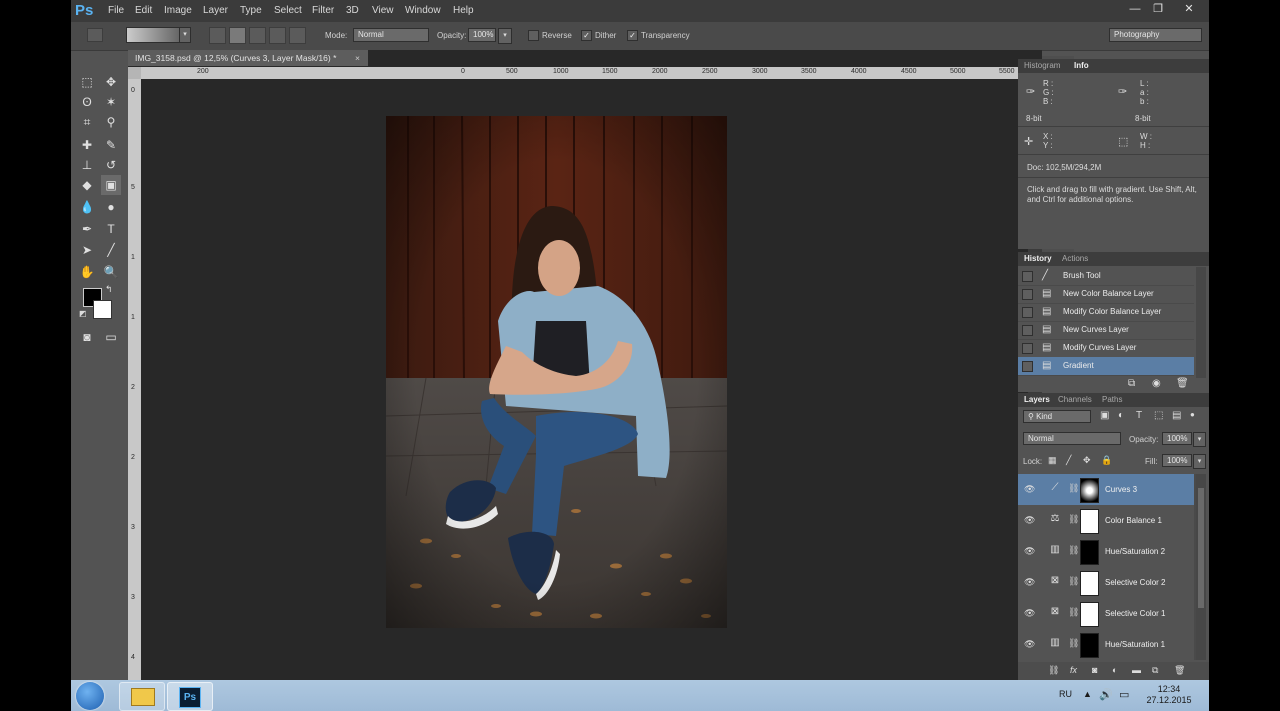  I want to click on lock-transparent-icon: ▦, so click(1052, 460).